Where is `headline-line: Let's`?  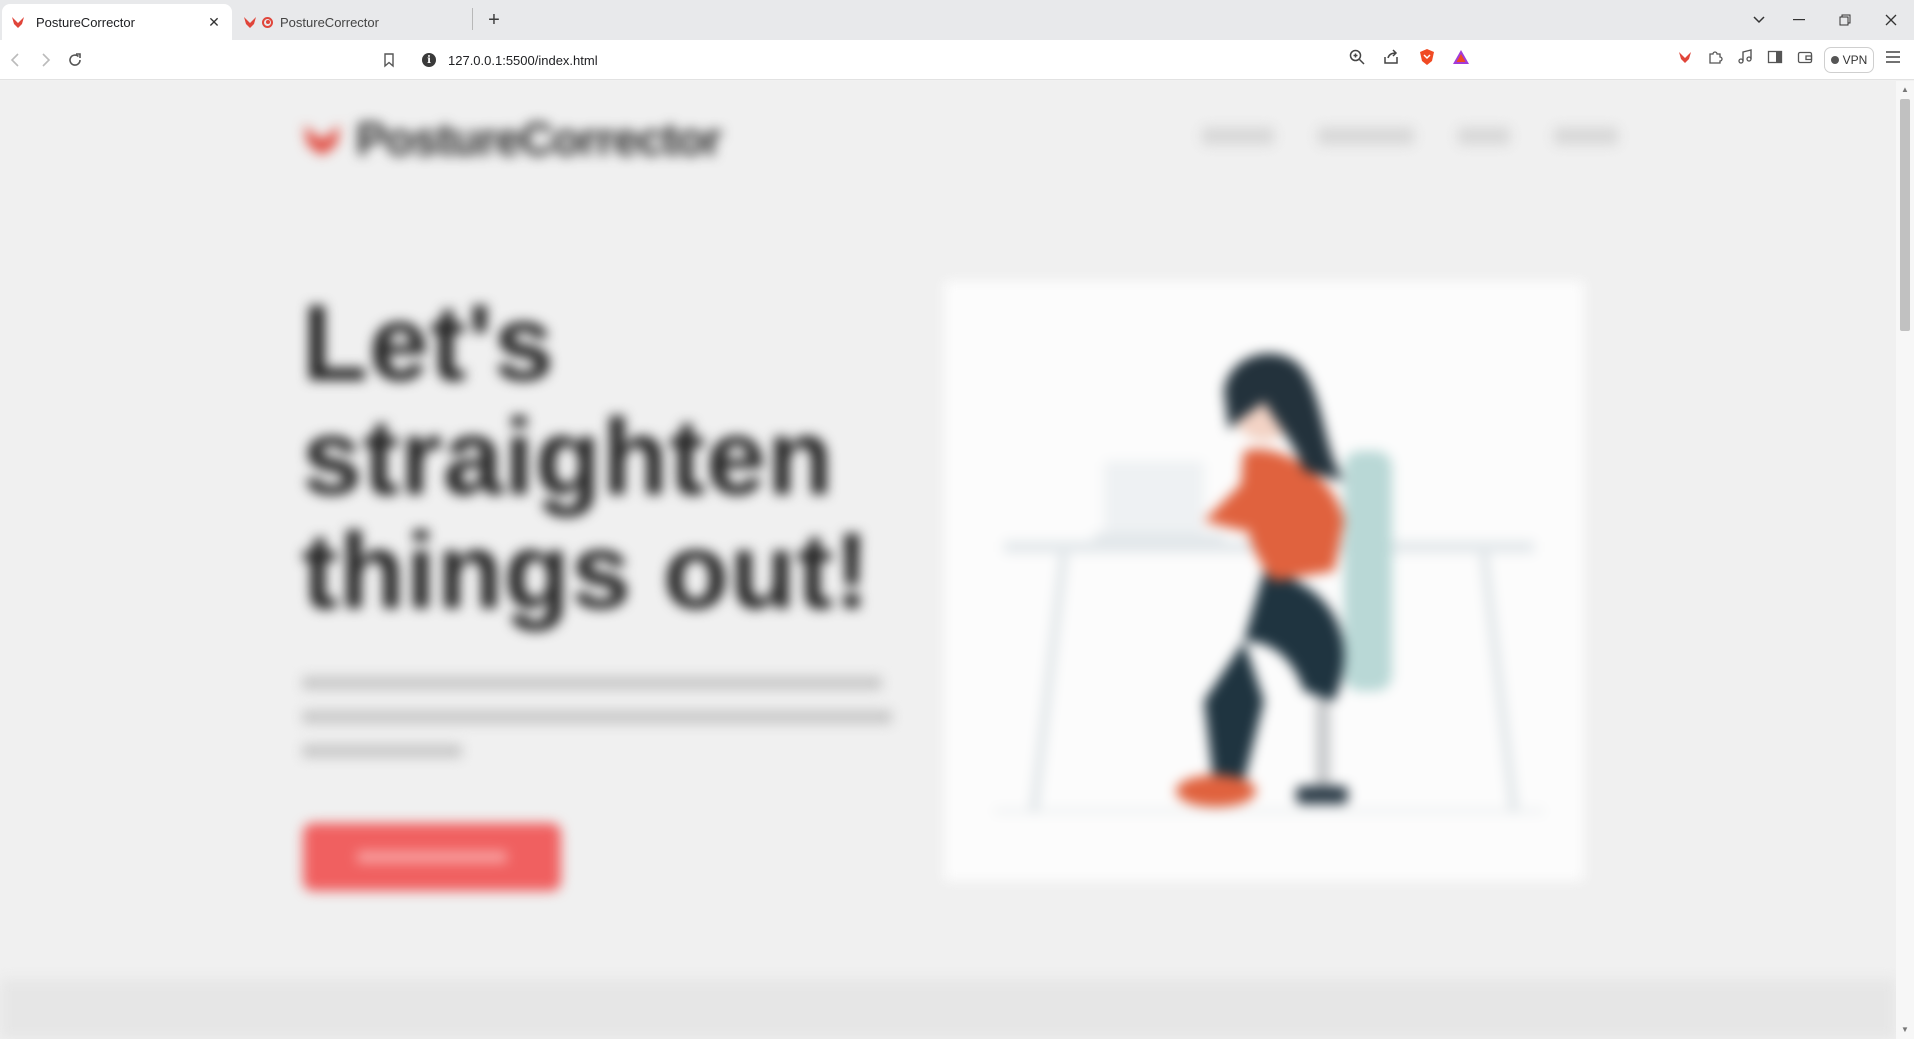
headline-line: Let's is located at coordinates (428, 342).